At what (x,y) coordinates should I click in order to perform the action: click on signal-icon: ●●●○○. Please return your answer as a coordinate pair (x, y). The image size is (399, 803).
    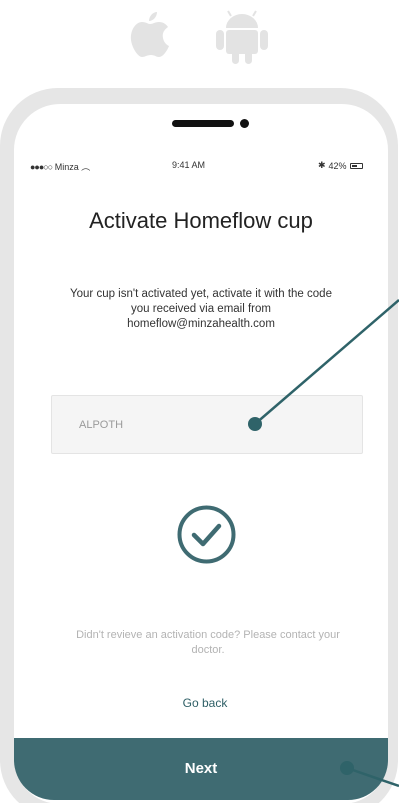
    Looking at the image, I should click on (41, 167).